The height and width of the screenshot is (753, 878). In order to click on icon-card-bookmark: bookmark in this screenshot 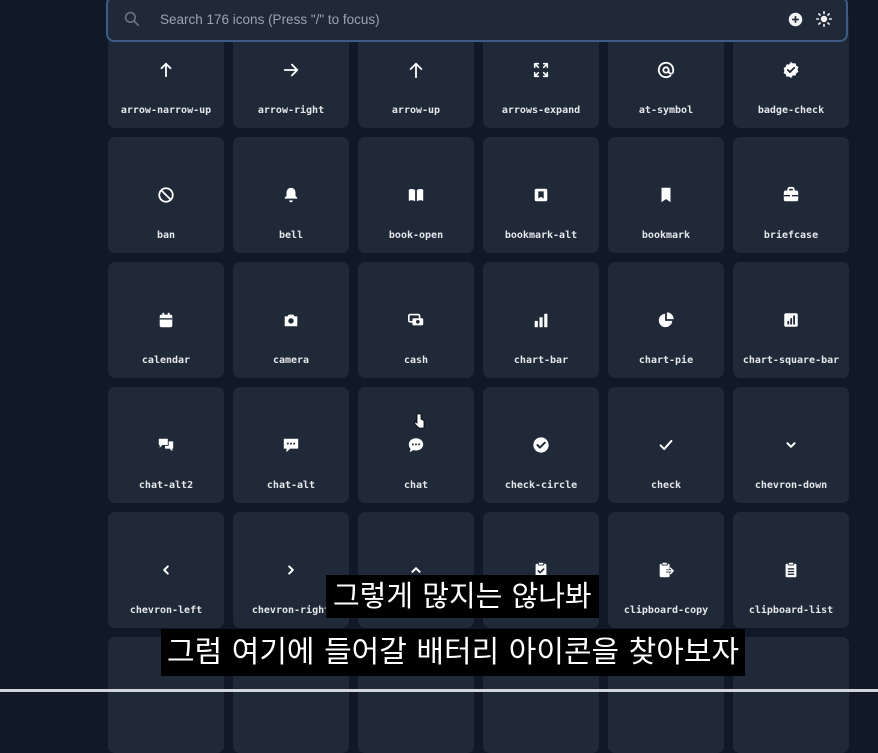, I will do `click(666, 195)`.